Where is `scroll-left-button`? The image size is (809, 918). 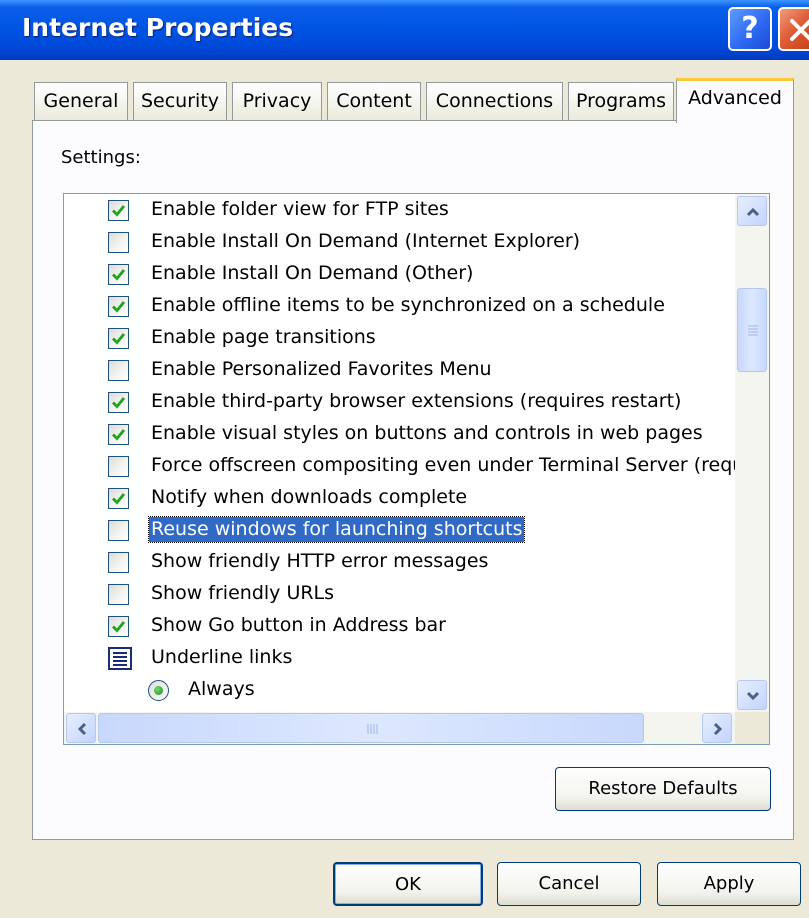
scroll-left-button is located at coordinates (81, 728).